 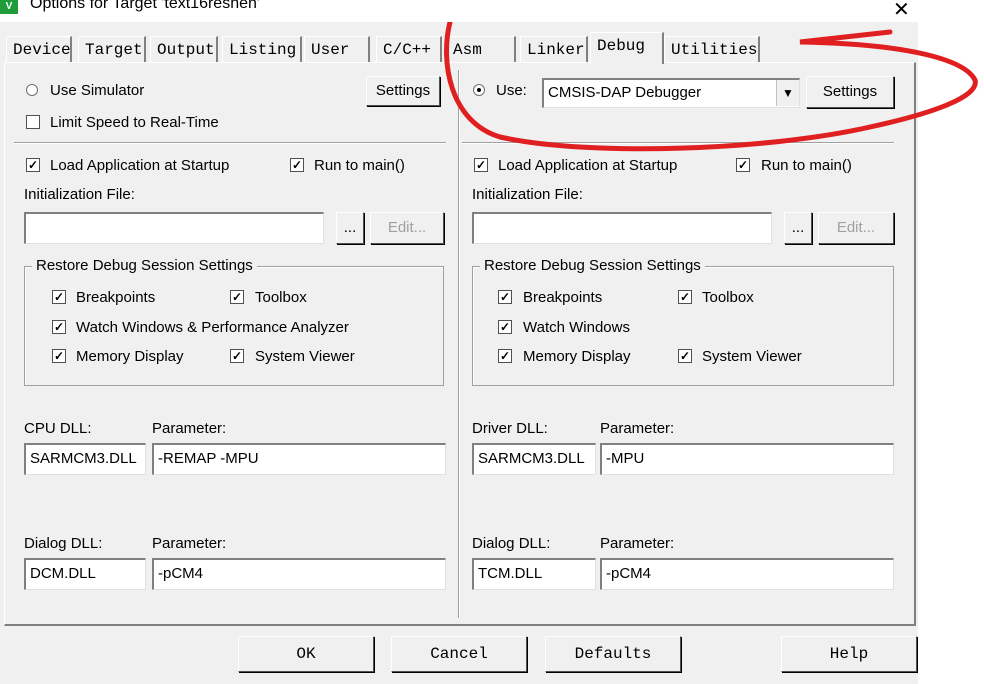 What do you see at coordinates (637, 428) in the screenshot?
I see `right-param-label: Parameter:` at bounding box center [637, 428].